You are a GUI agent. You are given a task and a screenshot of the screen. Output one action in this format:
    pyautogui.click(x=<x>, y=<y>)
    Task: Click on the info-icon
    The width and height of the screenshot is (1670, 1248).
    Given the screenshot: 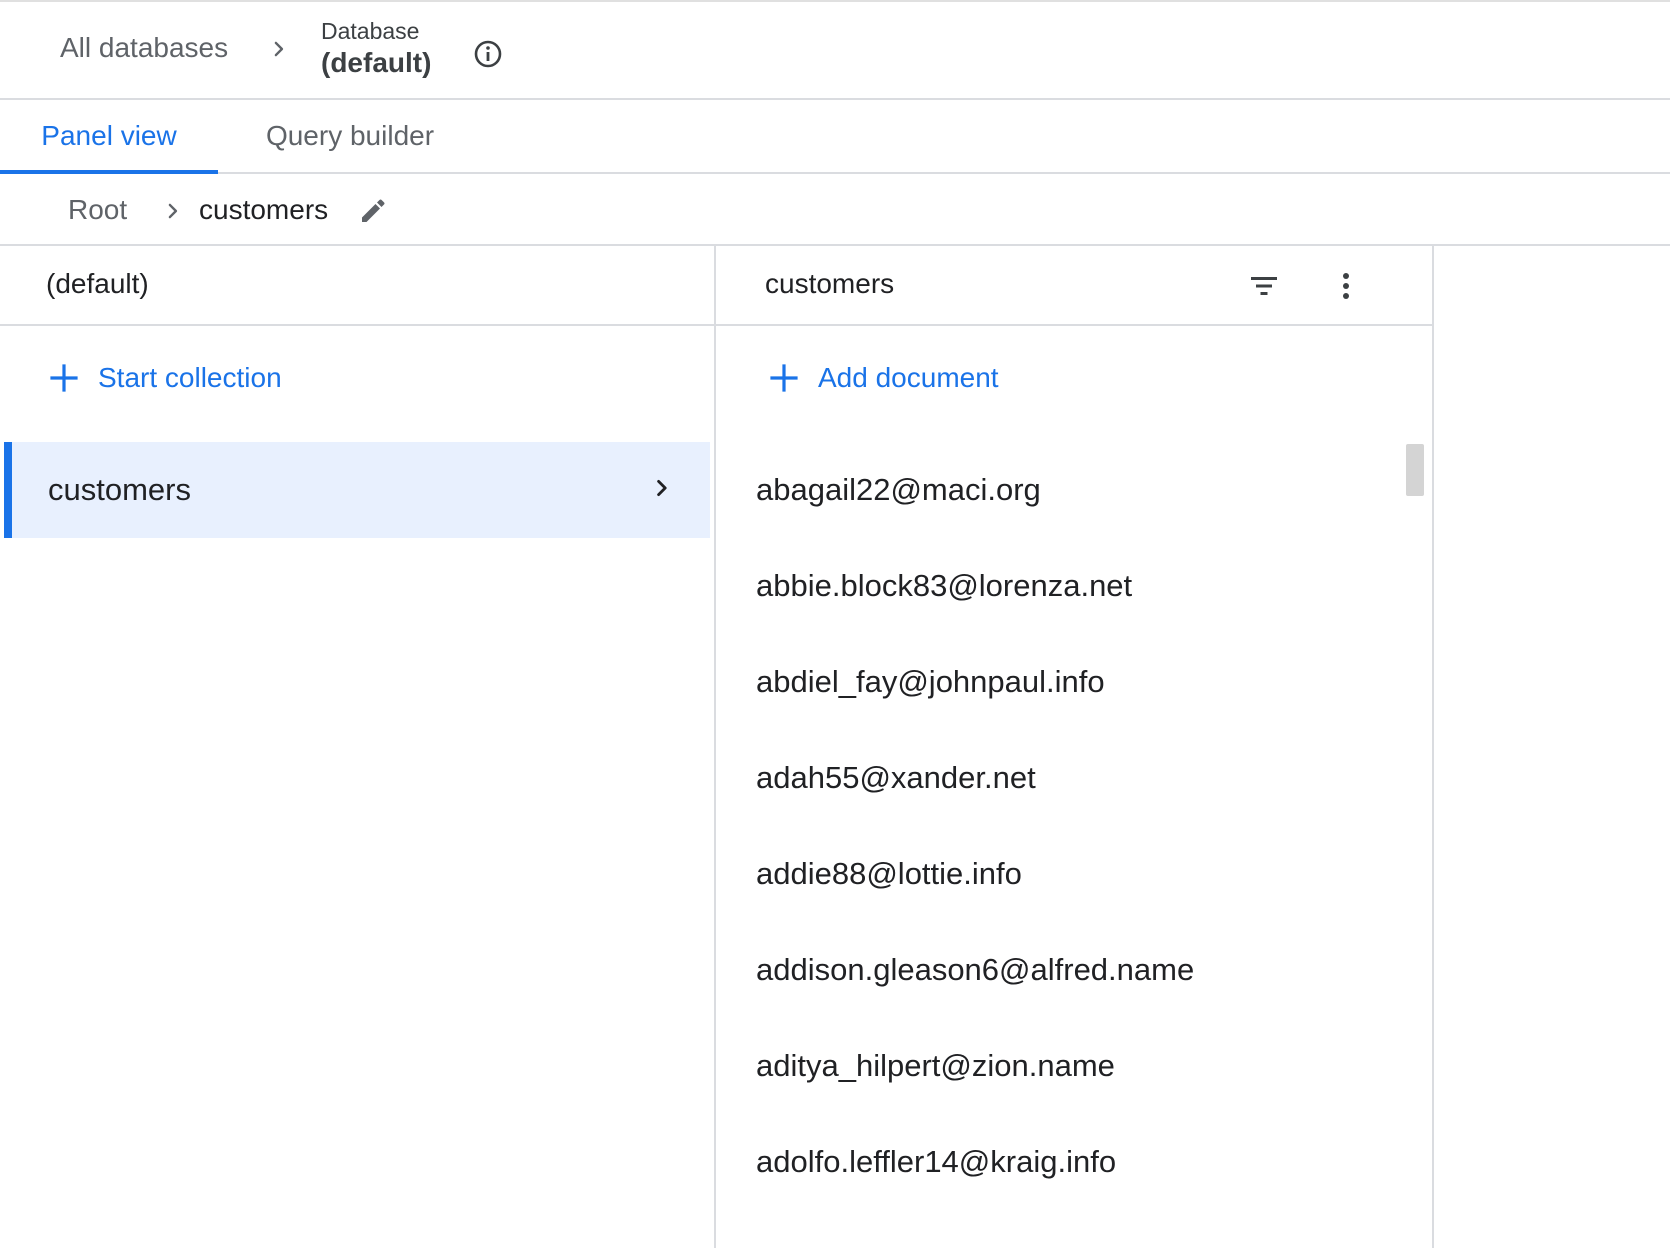 What is the action you would take?
    pyautogui.click(x=488, y=54)
    